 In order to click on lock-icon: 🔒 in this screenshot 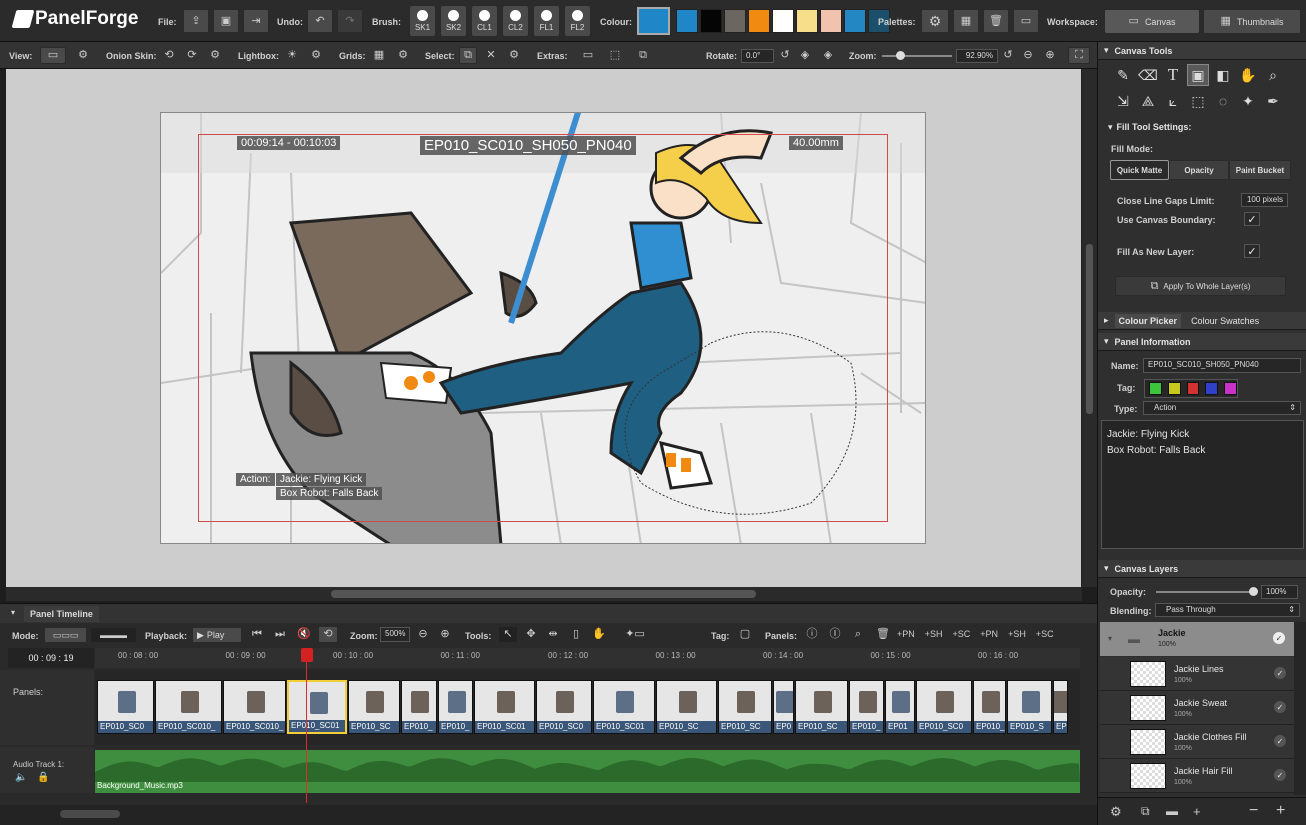, I will do `click(43, 777)`.